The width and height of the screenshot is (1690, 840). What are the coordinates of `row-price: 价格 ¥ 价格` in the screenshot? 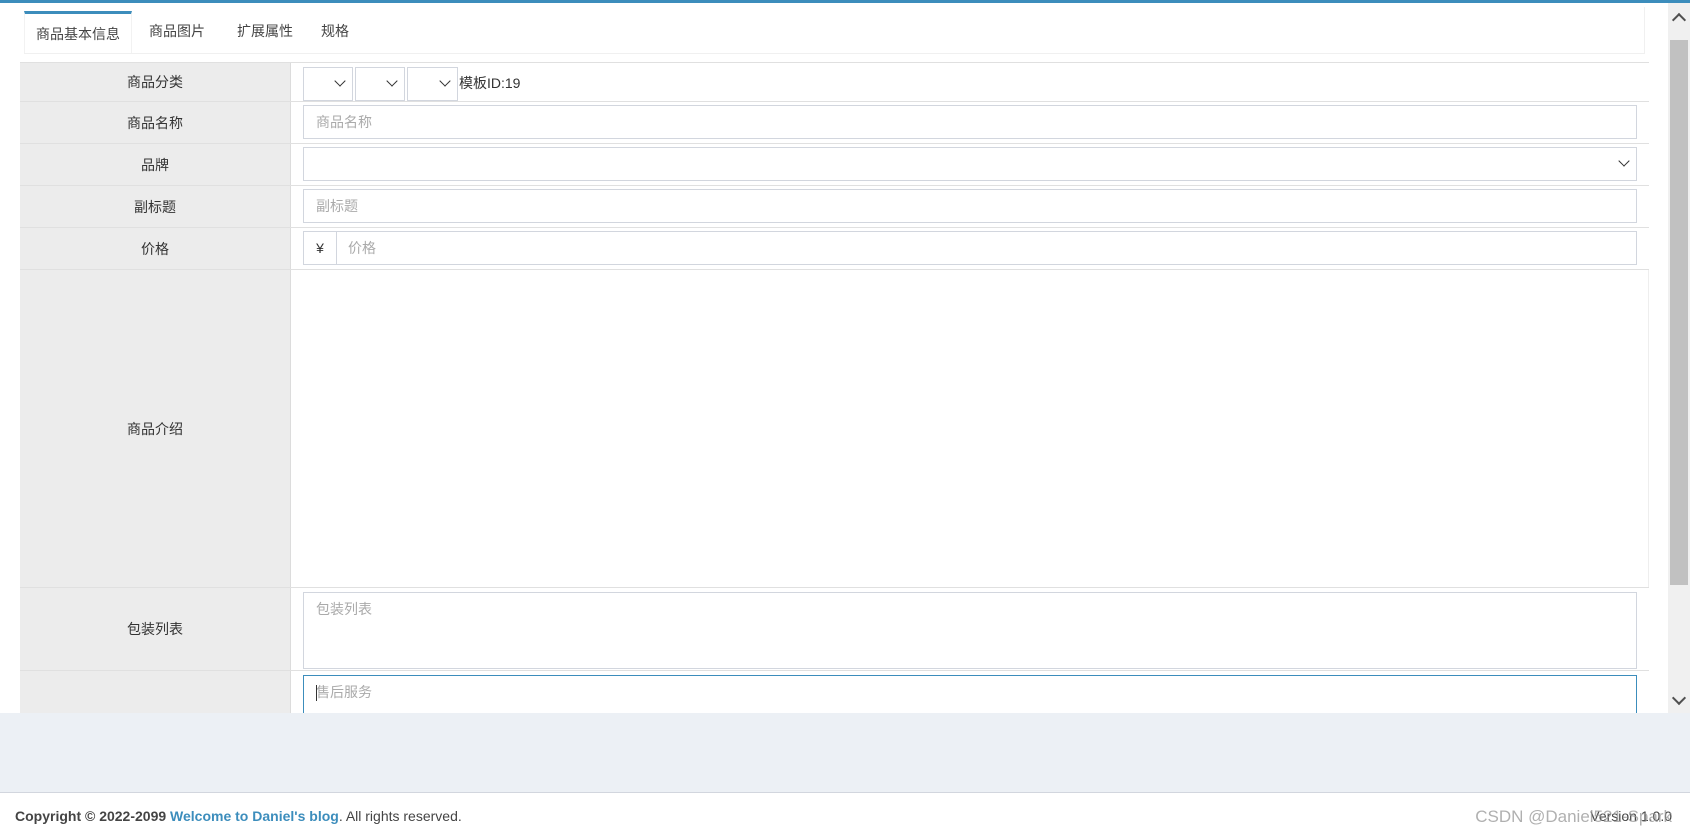 It's located at (834, 249).